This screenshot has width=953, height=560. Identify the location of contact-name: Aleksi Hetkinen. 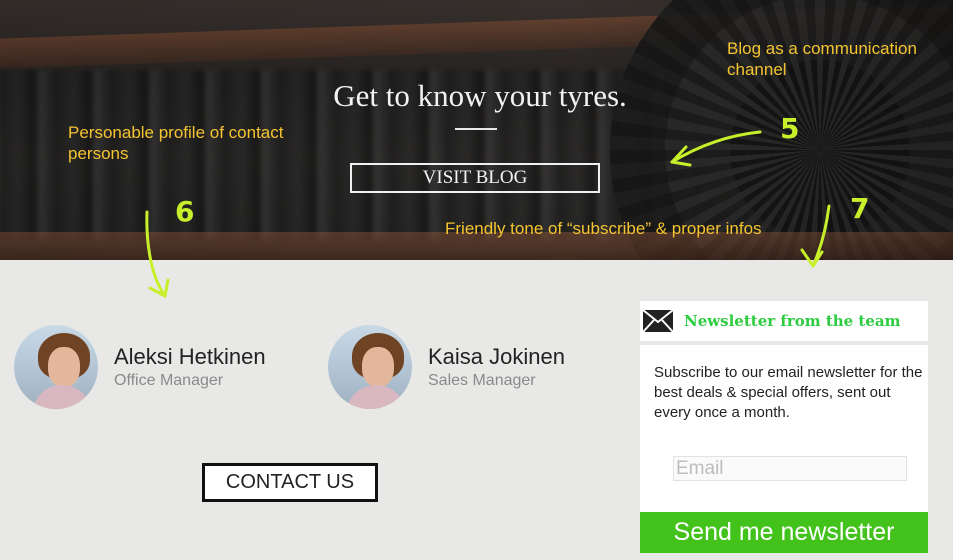
(190, 356).